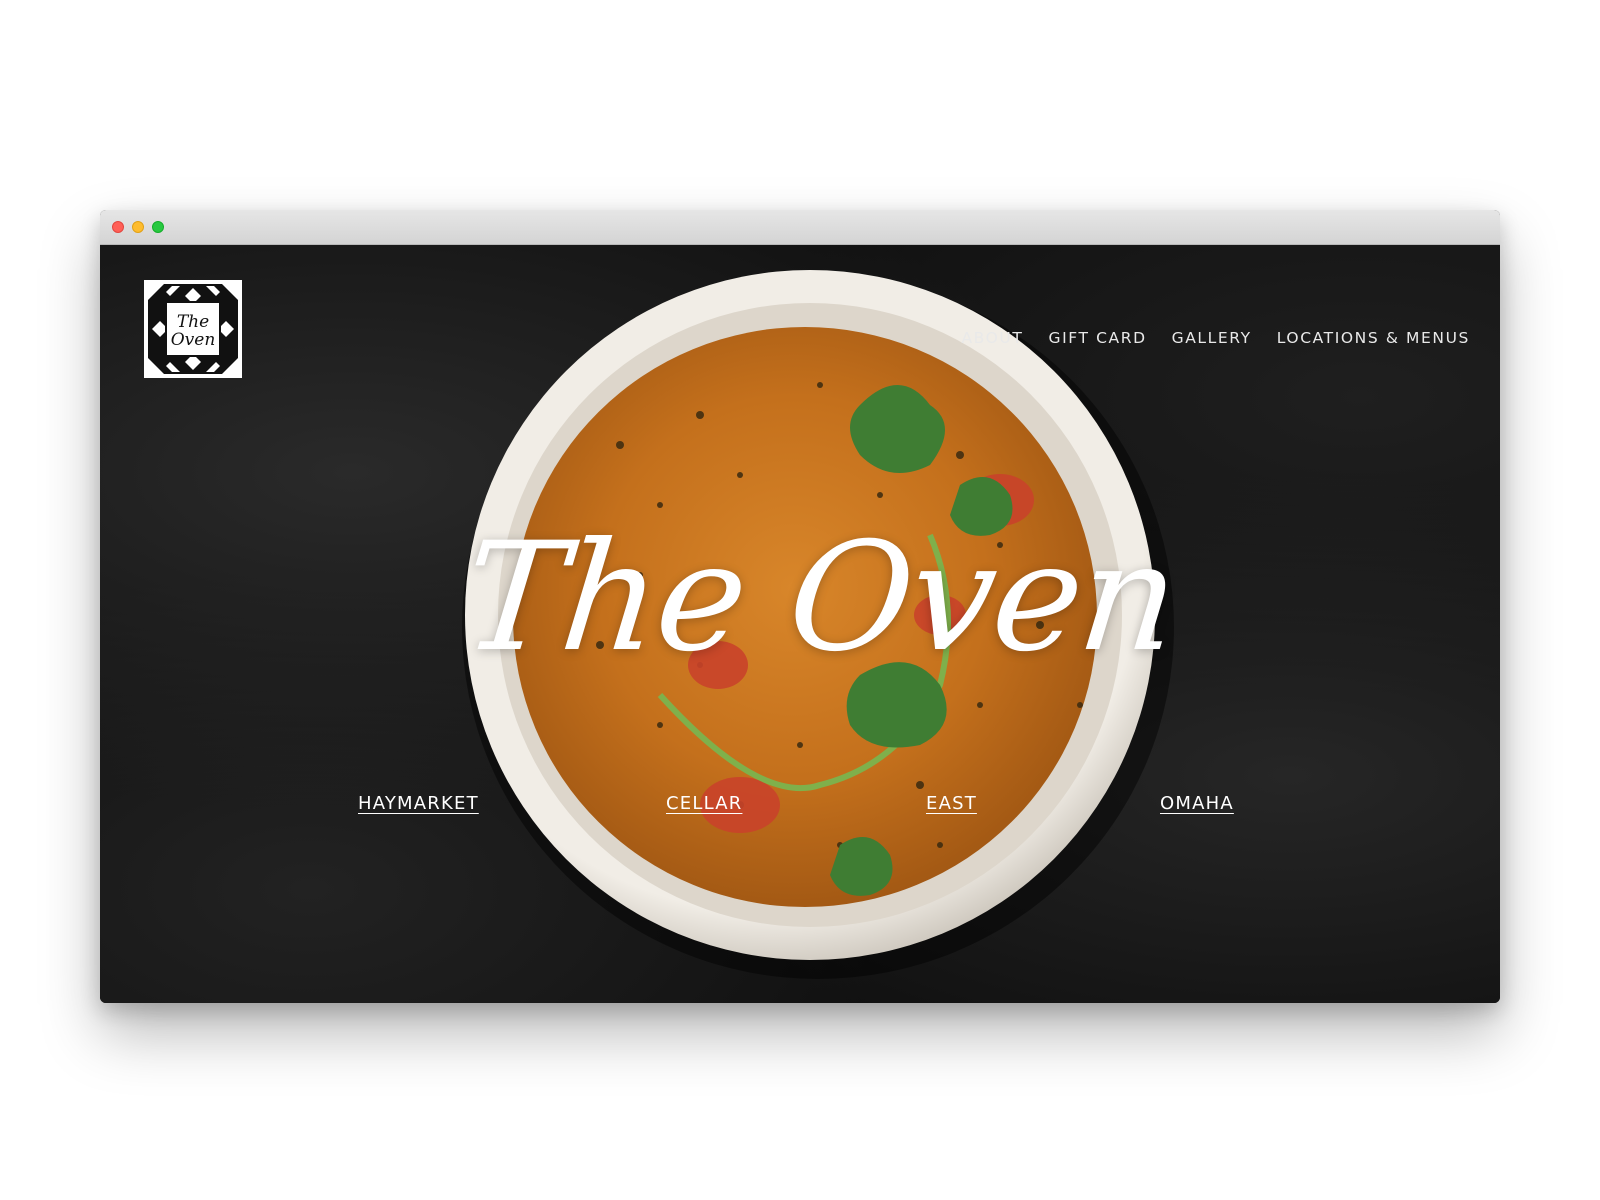 The image size is (1600, 1200). What do you see at coordinates (138, 227) in the screenshot?
I see `minimize-window-button` at bounding box center [138, 227].